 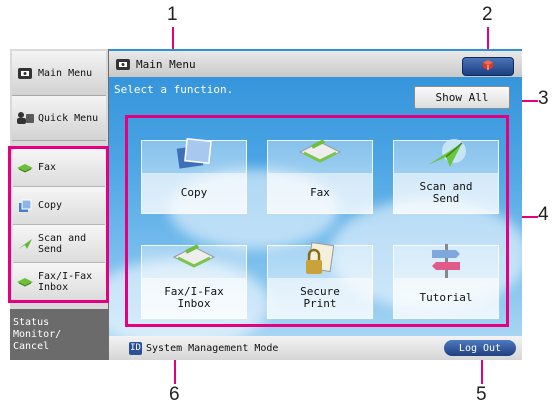 I want to click on callout-5: 5, so click(x=481, y=394).